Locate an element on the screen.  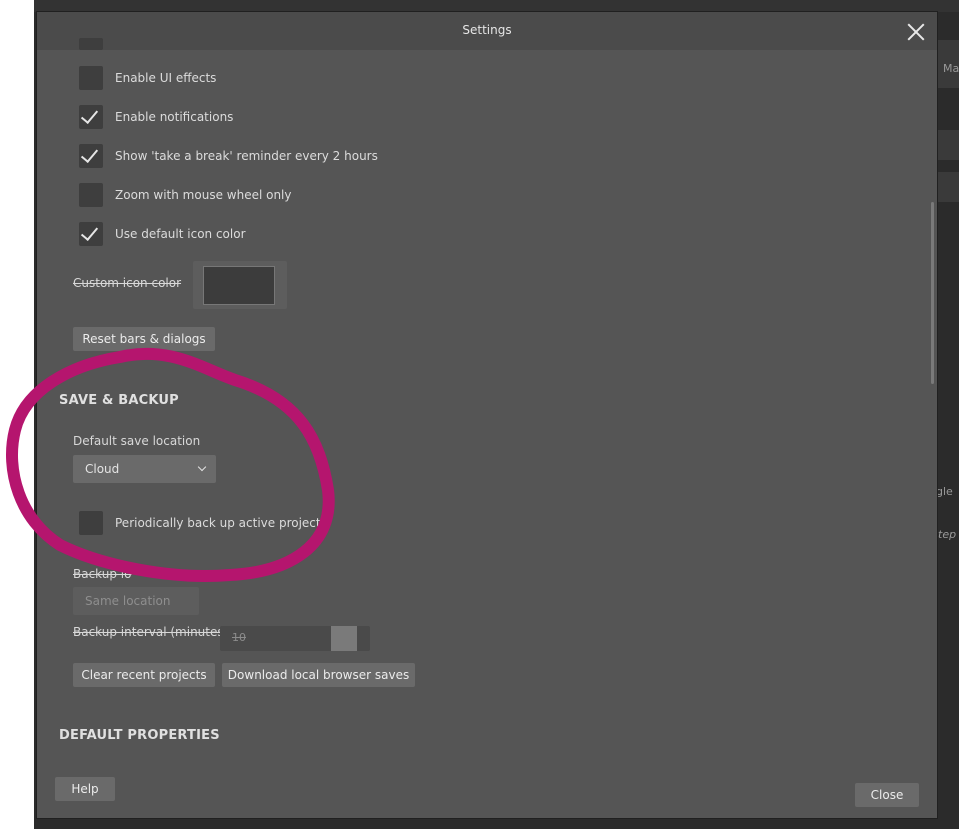
default-save-location-select: Cloud is located at coordinates (144, 469).